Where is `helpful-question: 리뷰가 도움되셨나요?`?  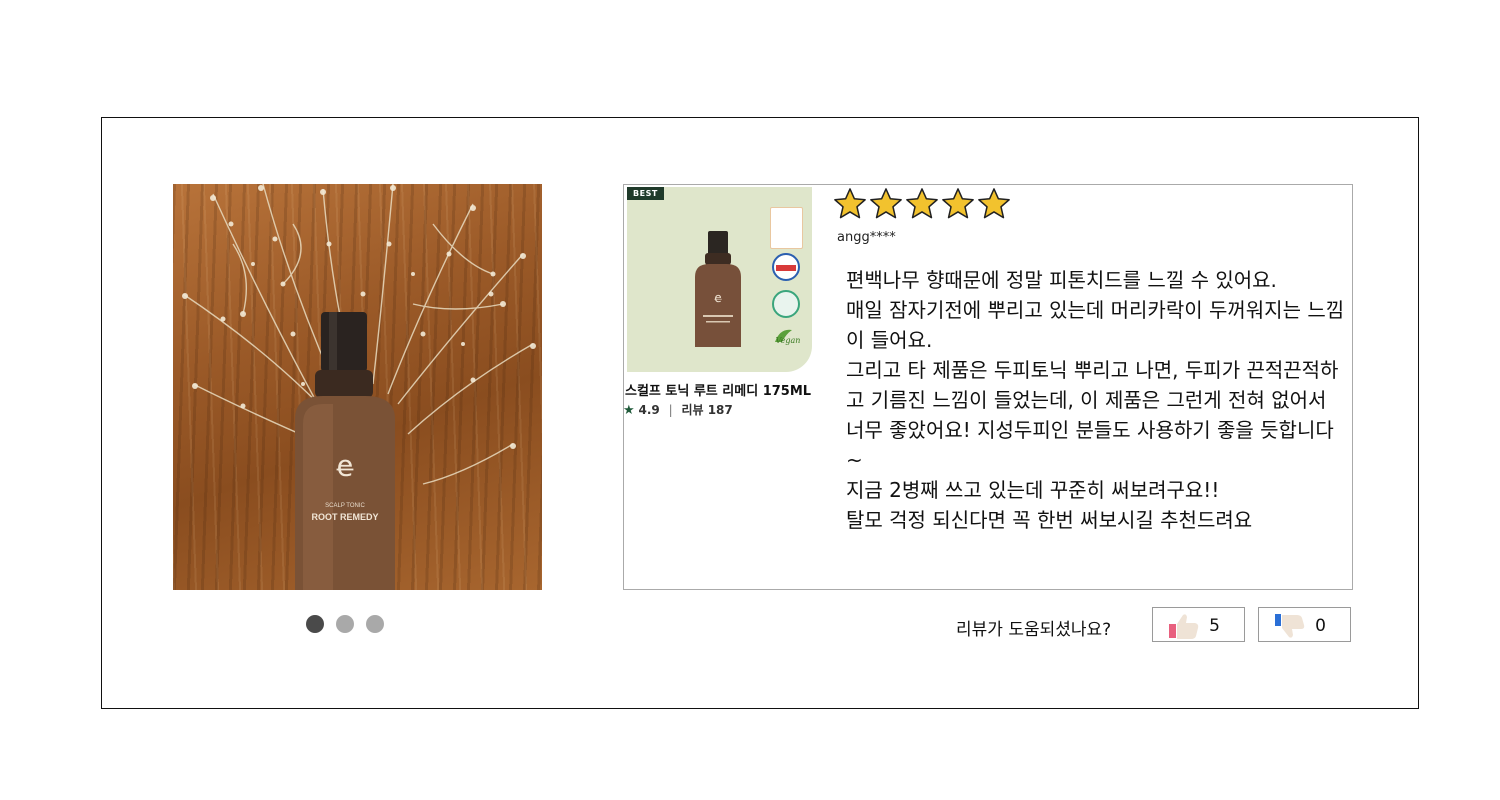 helpful-question: 리뷰가 도움되셨나요? is located at coordinates (1034, 630).